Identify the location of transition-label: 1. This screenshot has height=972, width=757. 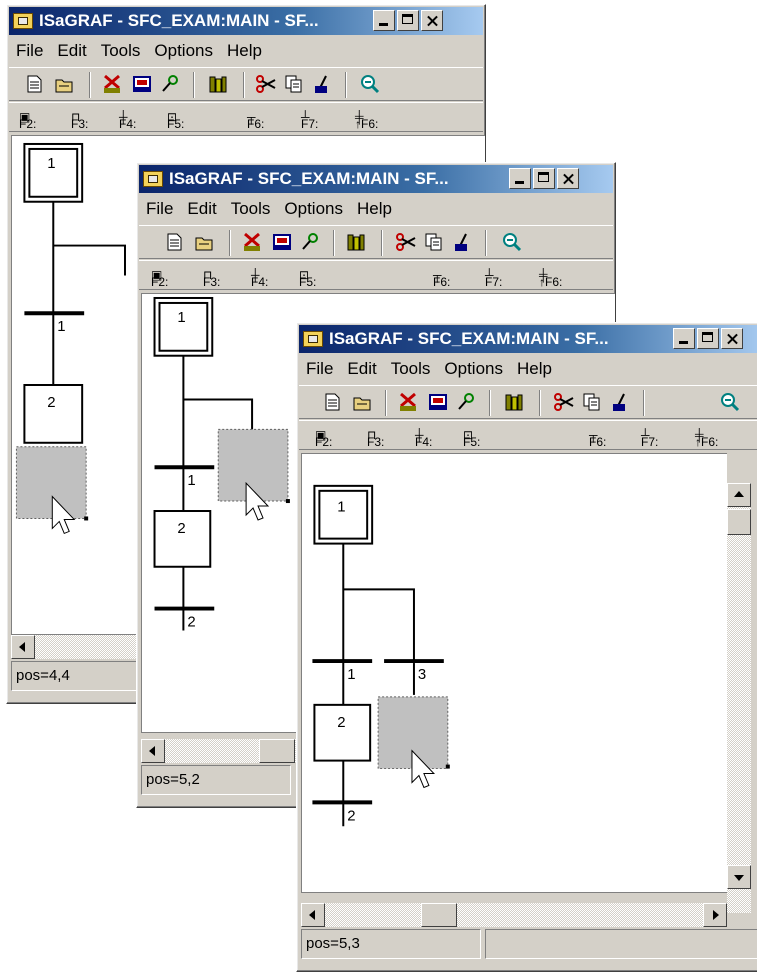
(61, 326).